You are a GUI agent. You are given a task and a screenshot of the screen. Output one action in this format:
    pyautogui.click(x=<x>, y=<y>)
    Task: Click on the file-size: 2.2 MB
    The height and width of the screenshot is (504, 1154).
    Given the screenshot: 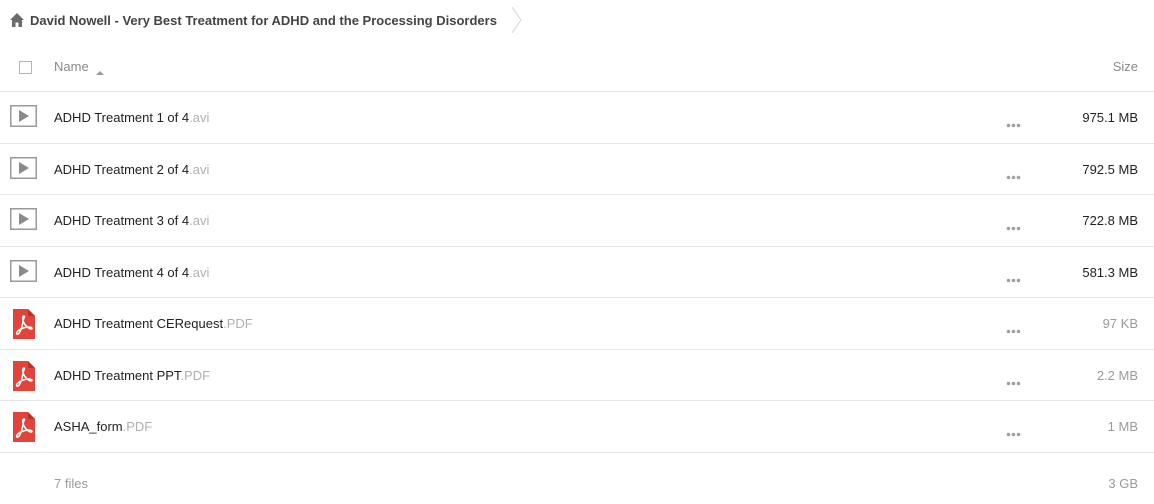 What is the action you would take?
    pyautogui.click(x=1117, y=375)
    